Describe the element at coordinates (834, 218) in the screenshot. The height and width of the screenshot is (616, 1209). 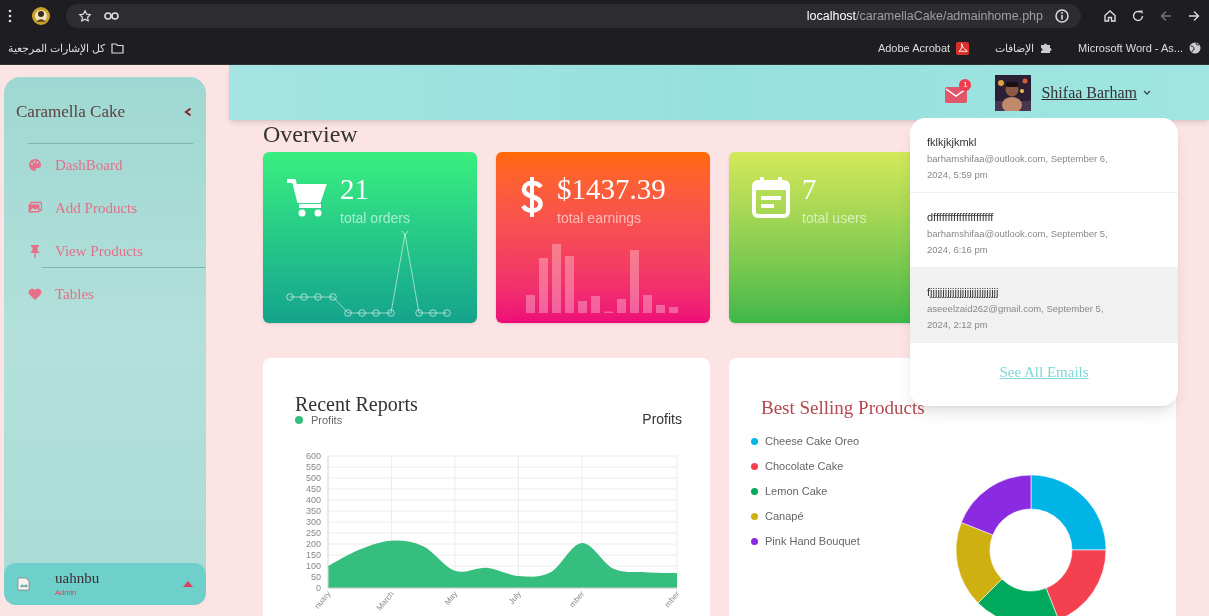
I see `stat-label: total users` at that location.